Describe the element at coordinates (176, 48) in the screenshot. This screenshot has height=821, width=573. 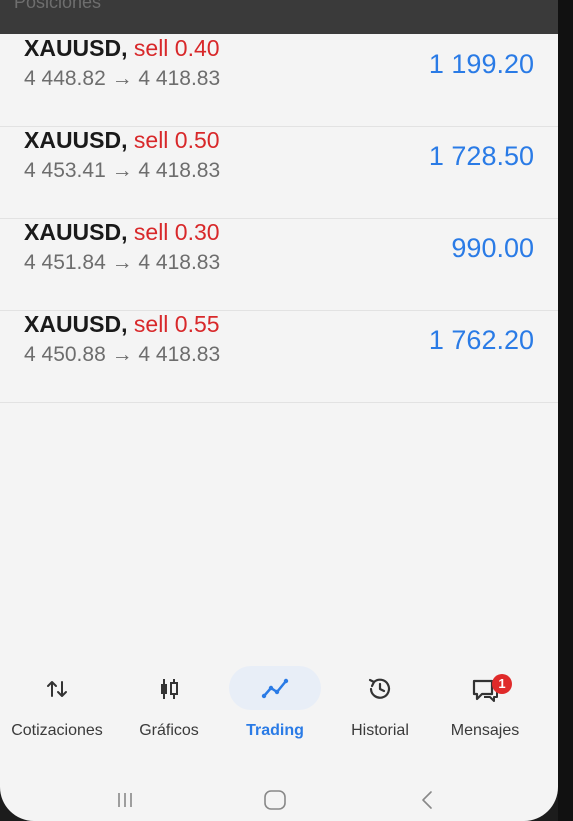
I see `position-side: sell 0.40` at that location.